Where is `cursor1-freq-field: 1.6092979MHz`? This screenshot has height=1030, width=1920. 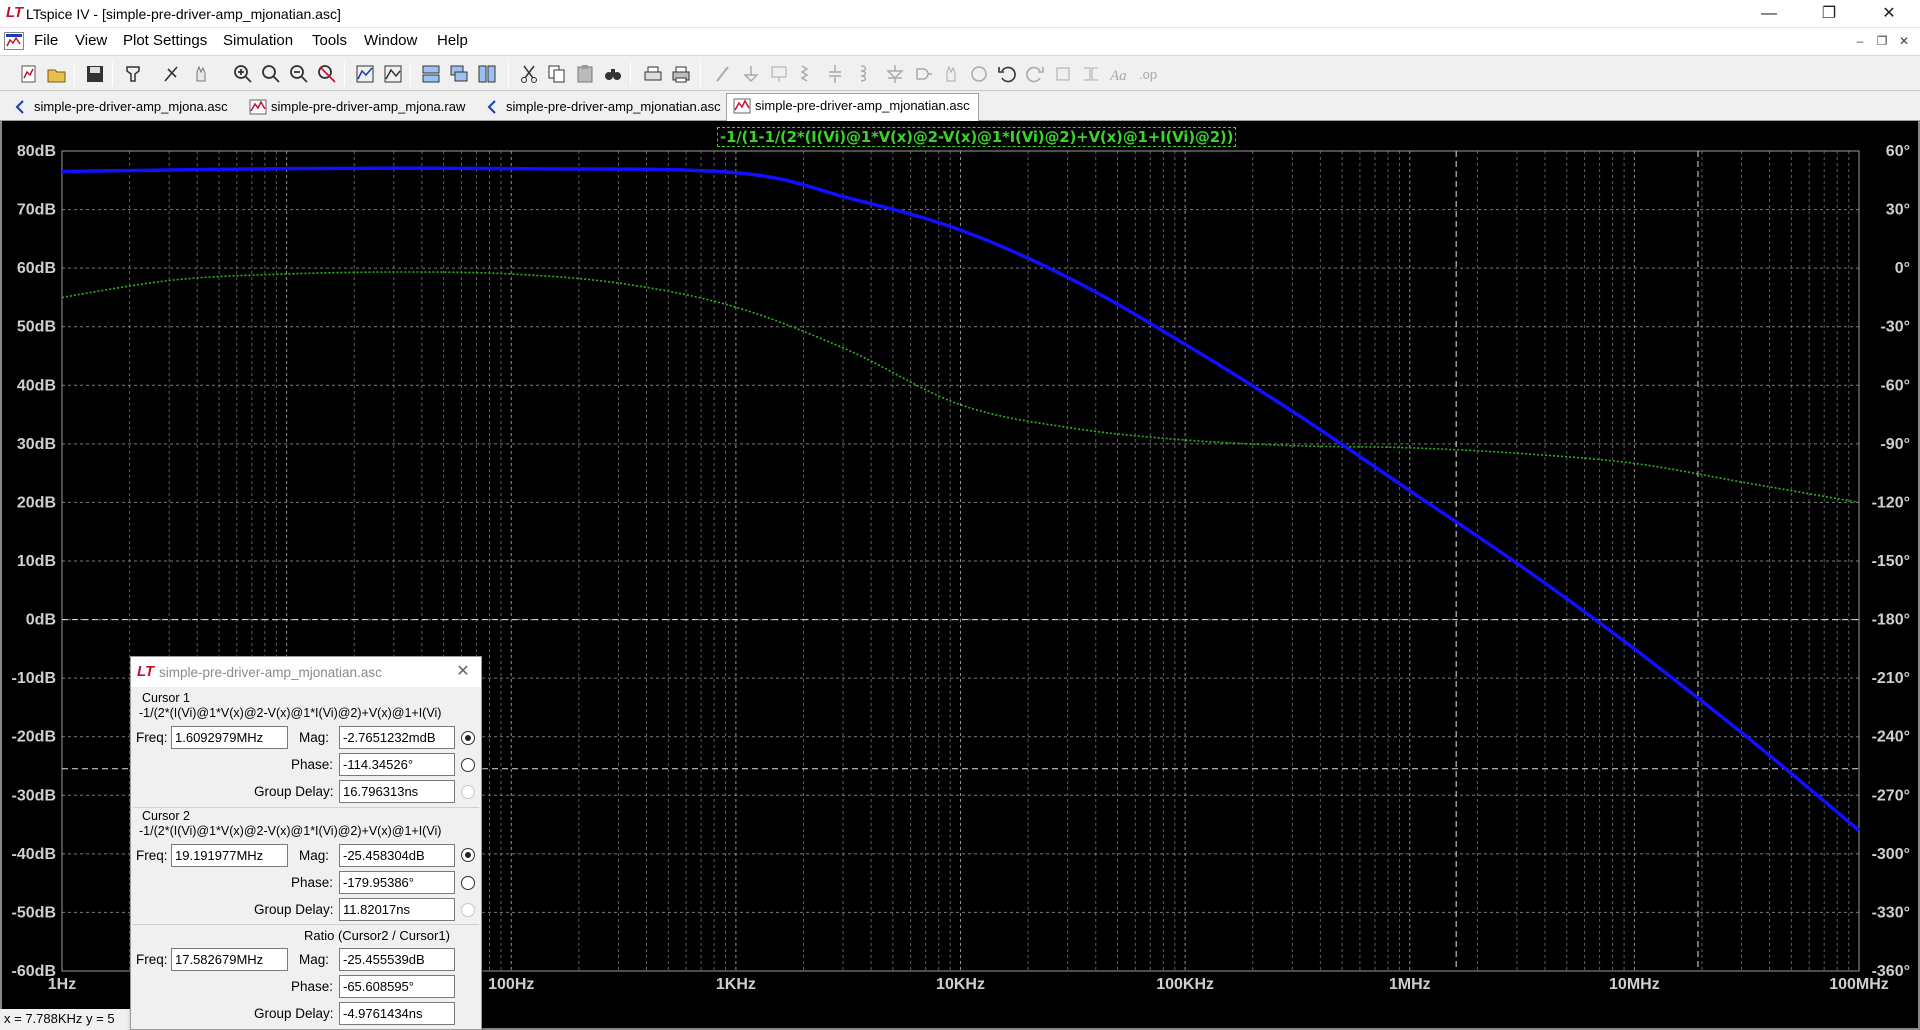 cursor1-freq-field: 1.6092979MHz is located at coordinates (229, 737).